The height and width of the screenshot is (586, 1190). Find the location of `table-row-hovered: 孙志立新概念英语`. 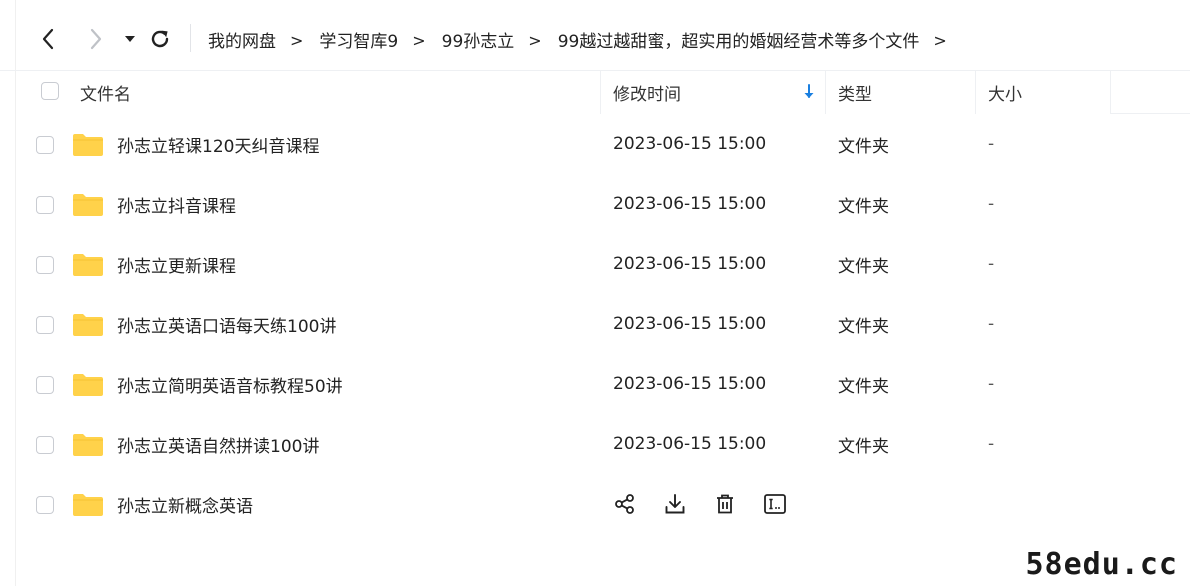

table-row-hovered: 孙志立新概念英语 is located at coordinates (595, 504).